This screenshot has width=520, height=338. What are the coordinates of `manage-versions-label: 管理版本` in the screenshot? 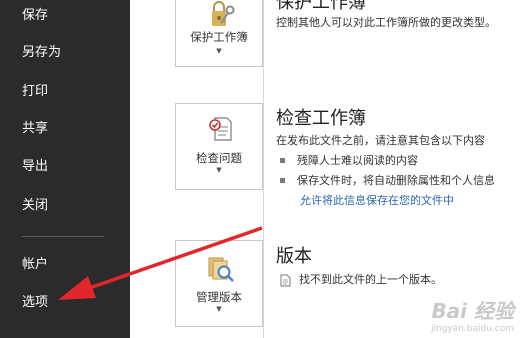 It's located at (219, 297).